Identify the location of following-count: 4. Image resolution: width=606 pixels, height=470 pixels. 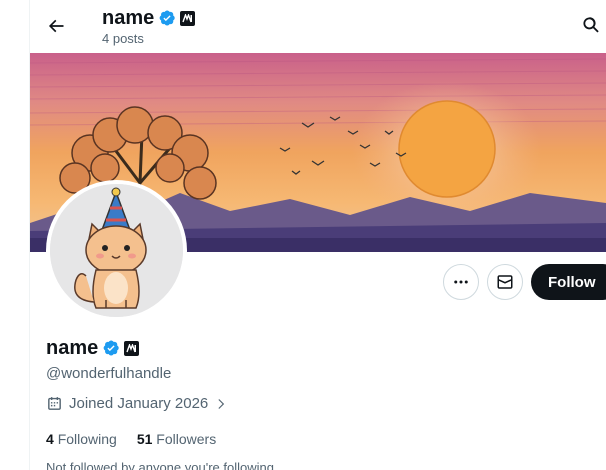
(50, 439).